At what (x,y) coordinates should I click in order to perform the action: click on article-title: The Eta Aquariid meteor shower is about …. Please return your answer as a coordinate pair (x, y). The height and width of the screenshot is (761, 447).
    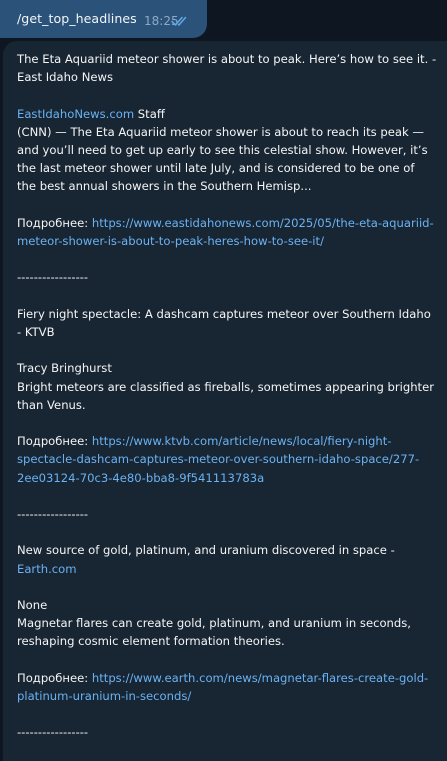
    Looking at the image, I should click on (227, 68).